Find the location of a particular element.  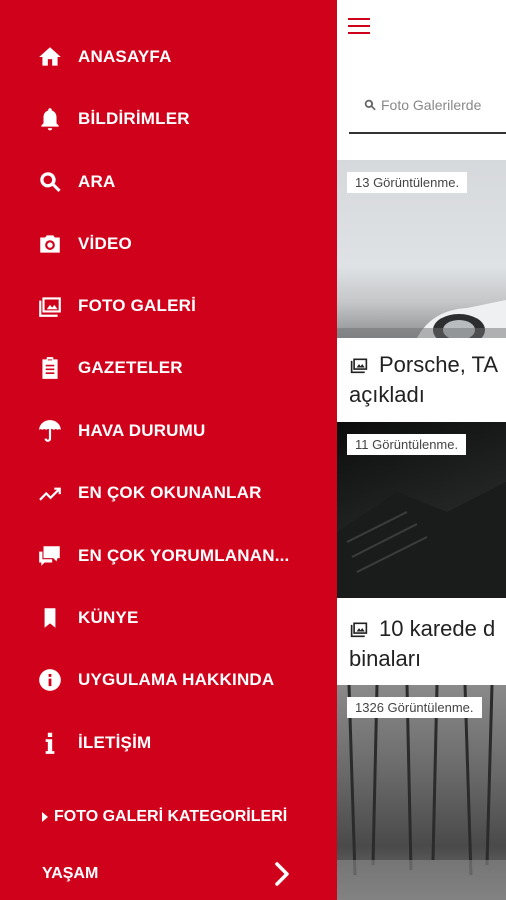

info-icon is located at coordinates (50, 743).